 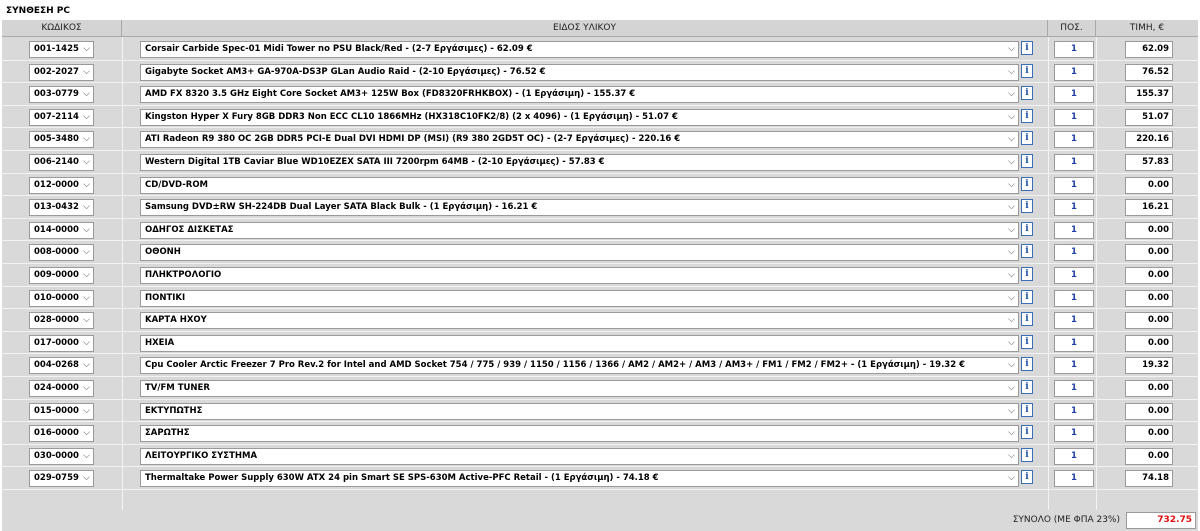 What do you see at coordinates (61, 230) in the screenshot?
I see `code-select: 014-0000 ⌵` at bounding box center [61, 230].